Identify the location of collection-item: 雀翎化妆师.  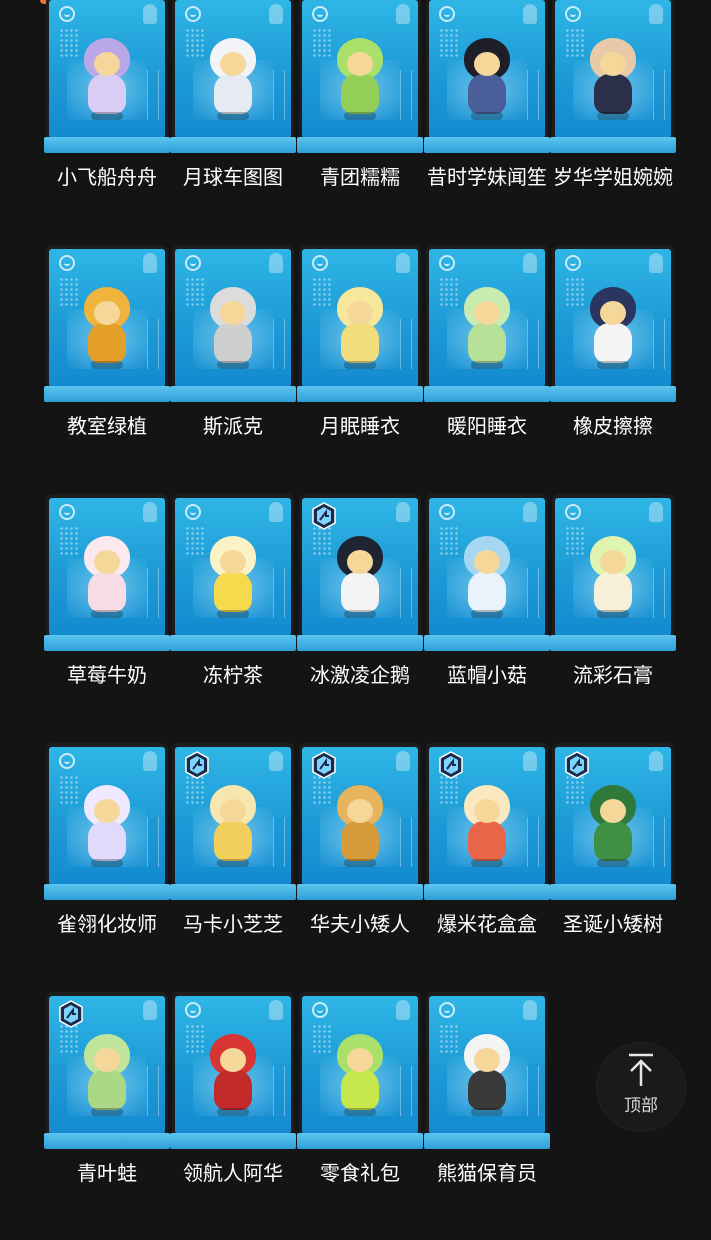
(107, 867).